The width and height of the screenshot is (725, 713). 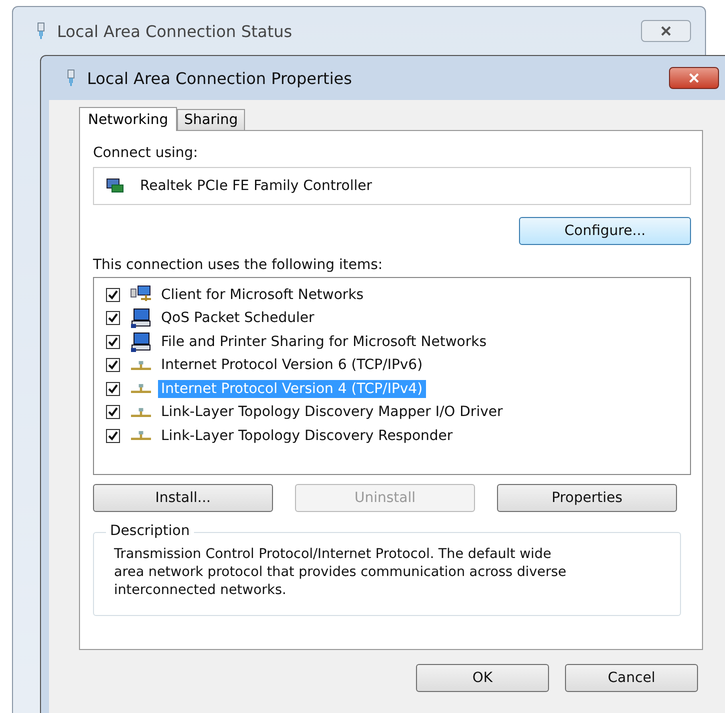 I want to click on list-item: Link-Layer Topology Discovery Responder, so click(x=307, y=435).